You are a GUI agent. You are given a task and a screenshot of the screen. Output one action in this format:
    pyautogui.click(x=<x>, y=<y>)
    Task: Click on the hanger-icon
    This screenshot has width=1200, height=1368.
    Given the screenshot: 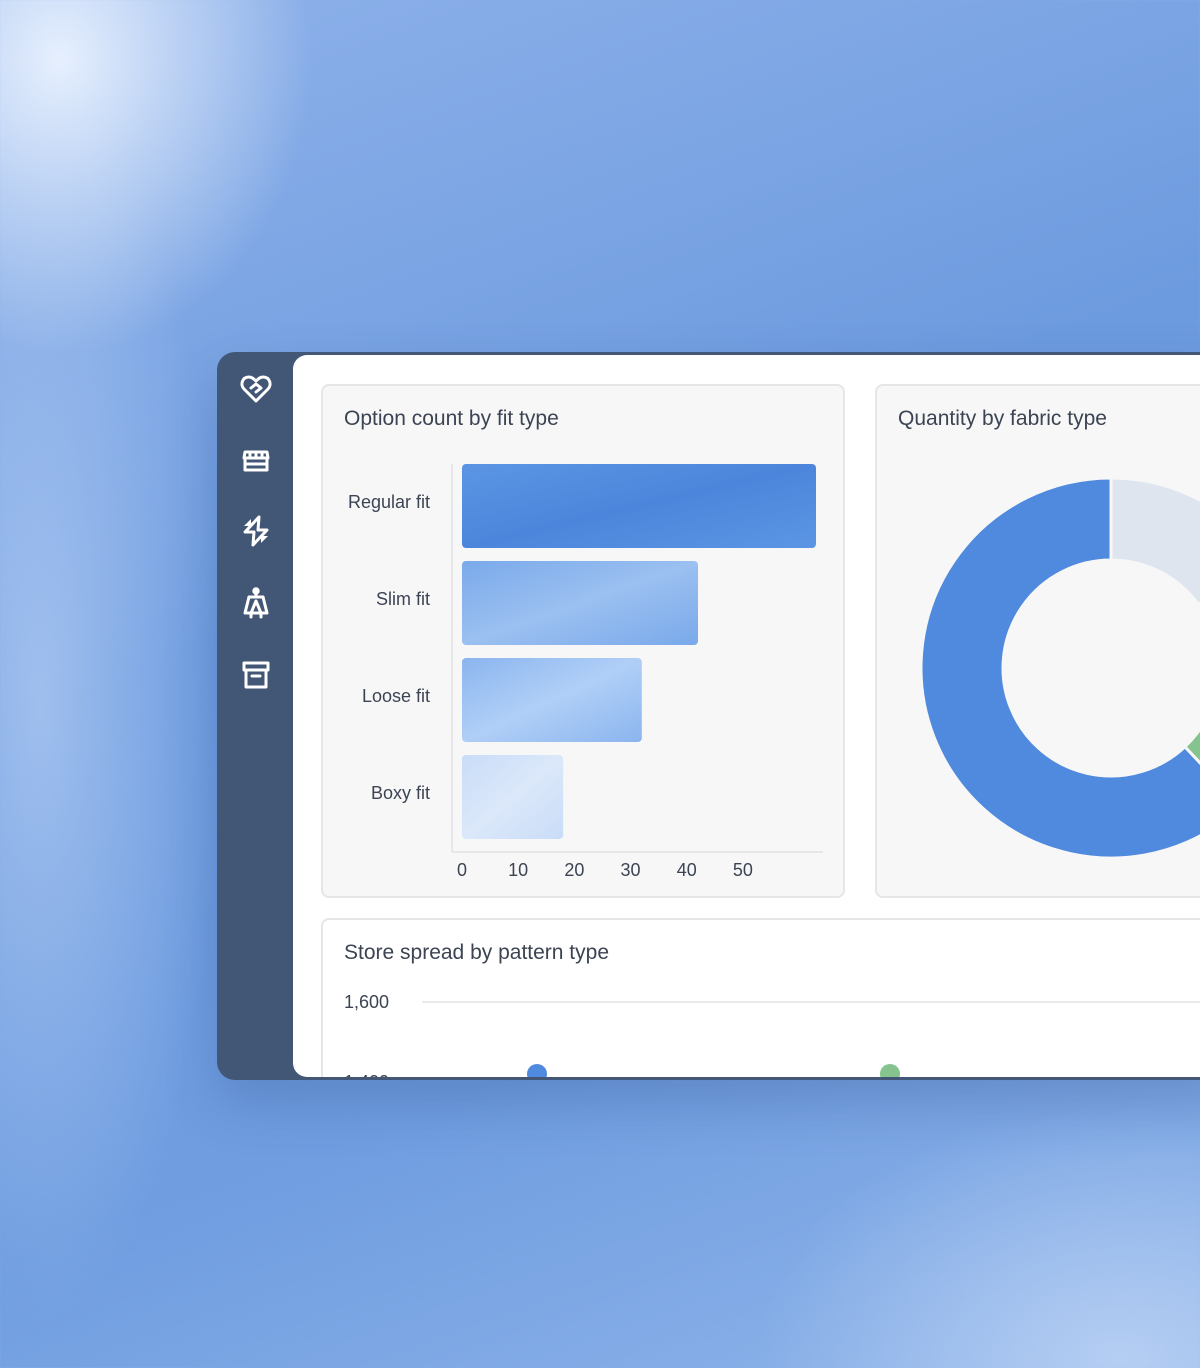 What is the action you would take?
    pyautogui.click(x=256, y=603)
    